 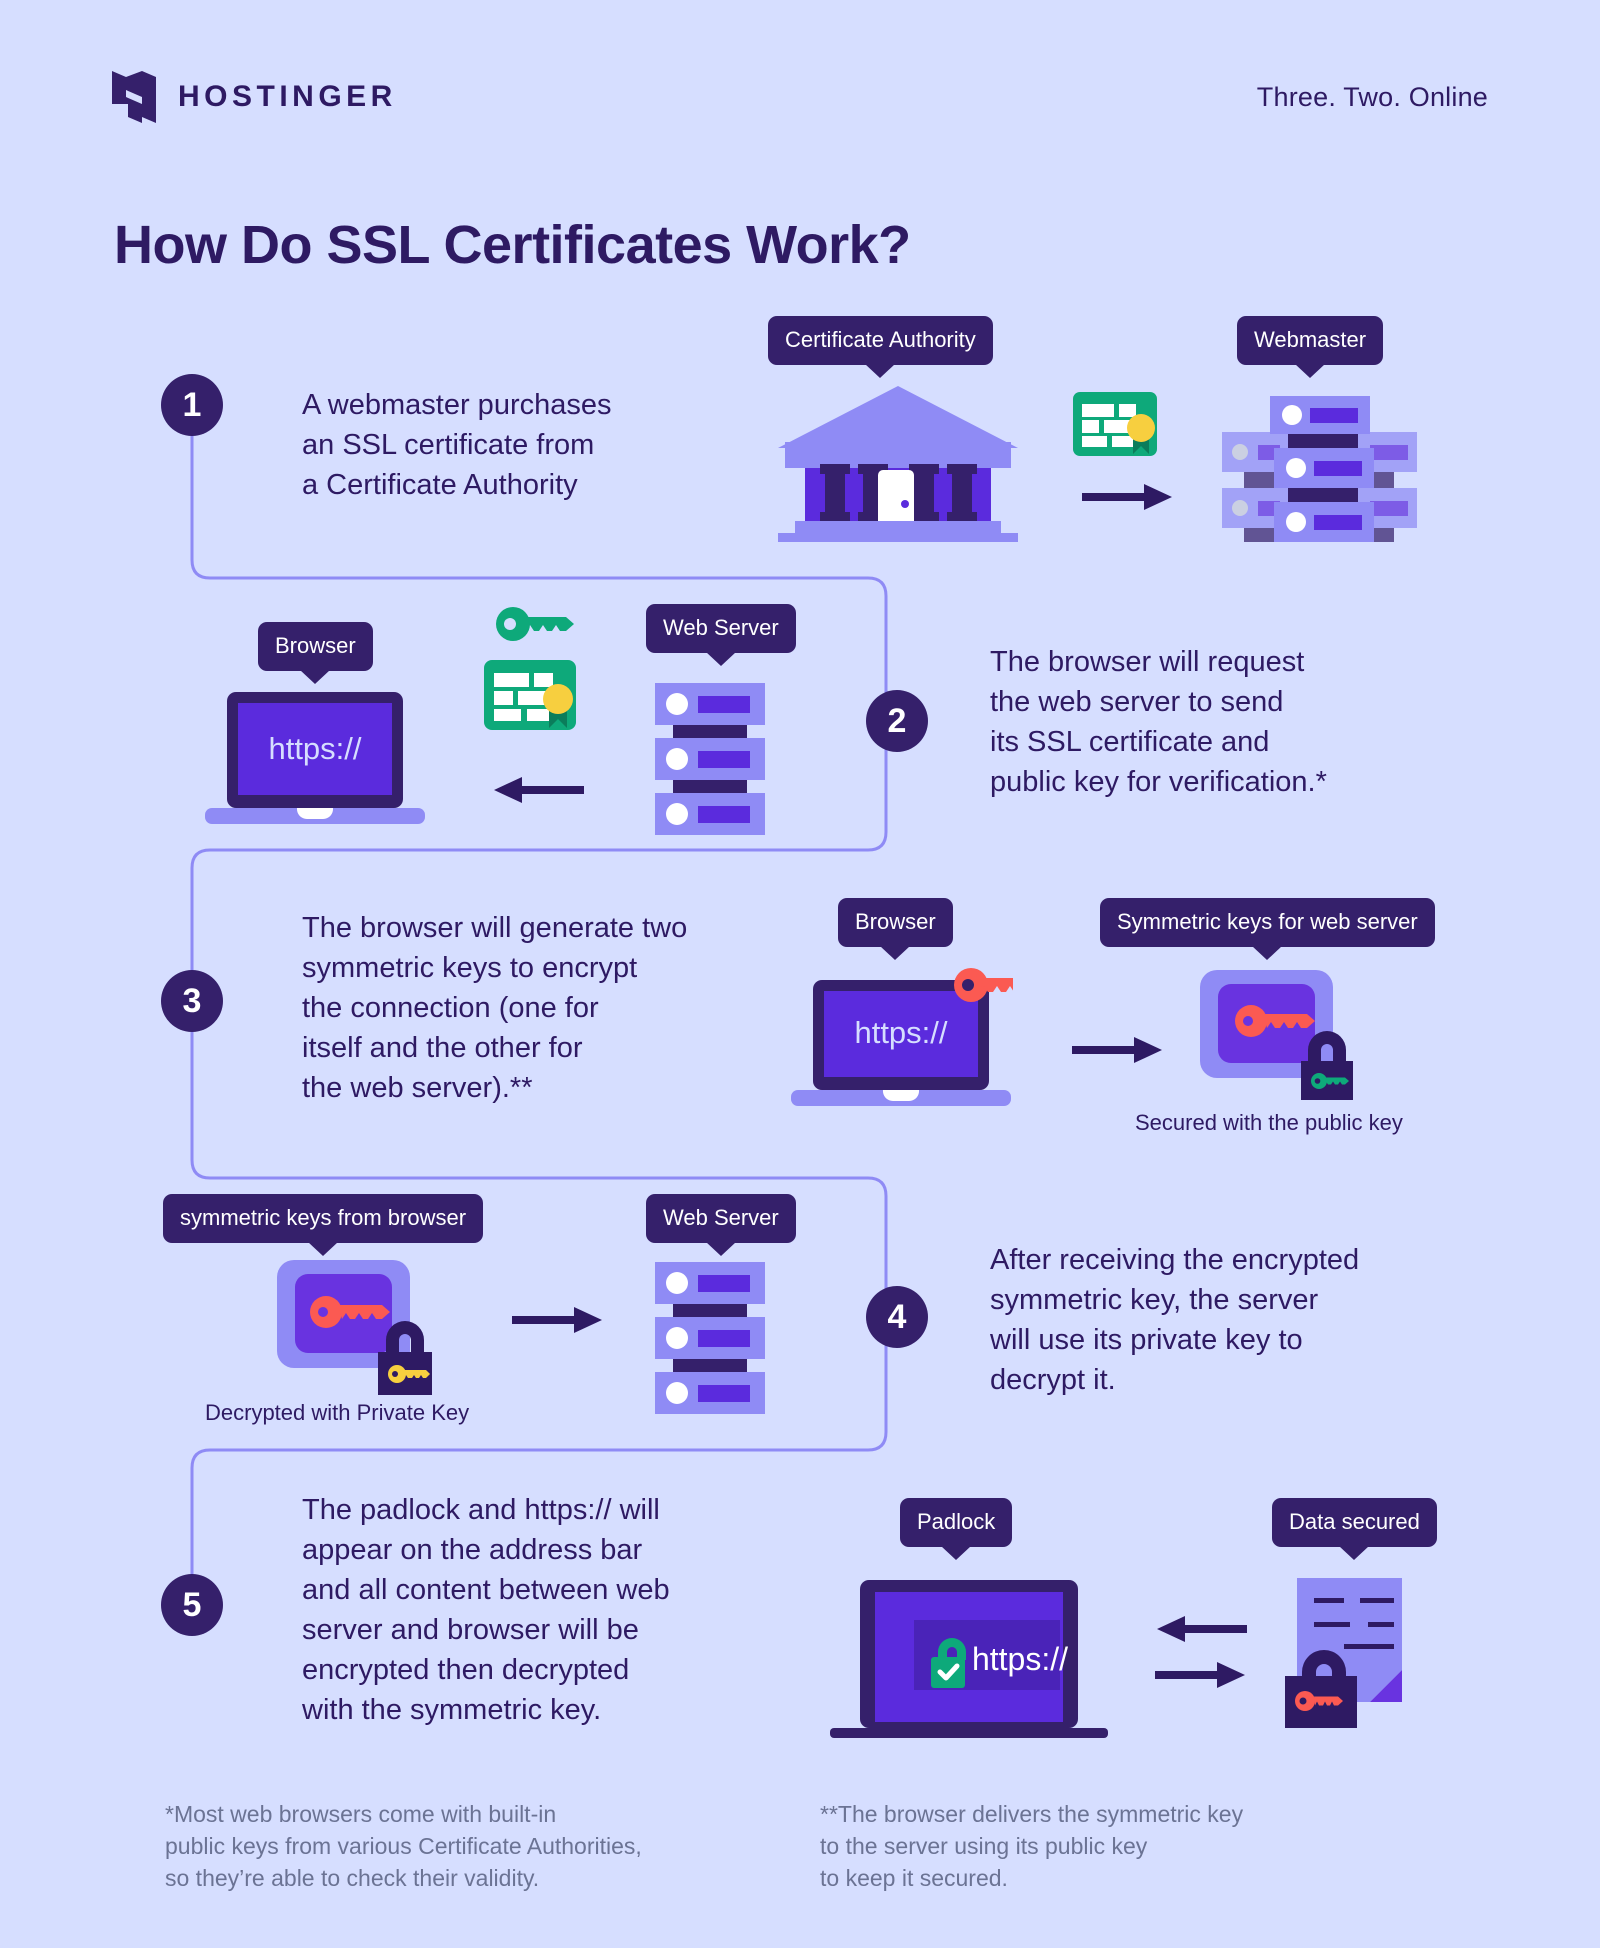 I want to click on laptop-https-icon-step3: https://, so click(x=907, y=1040).